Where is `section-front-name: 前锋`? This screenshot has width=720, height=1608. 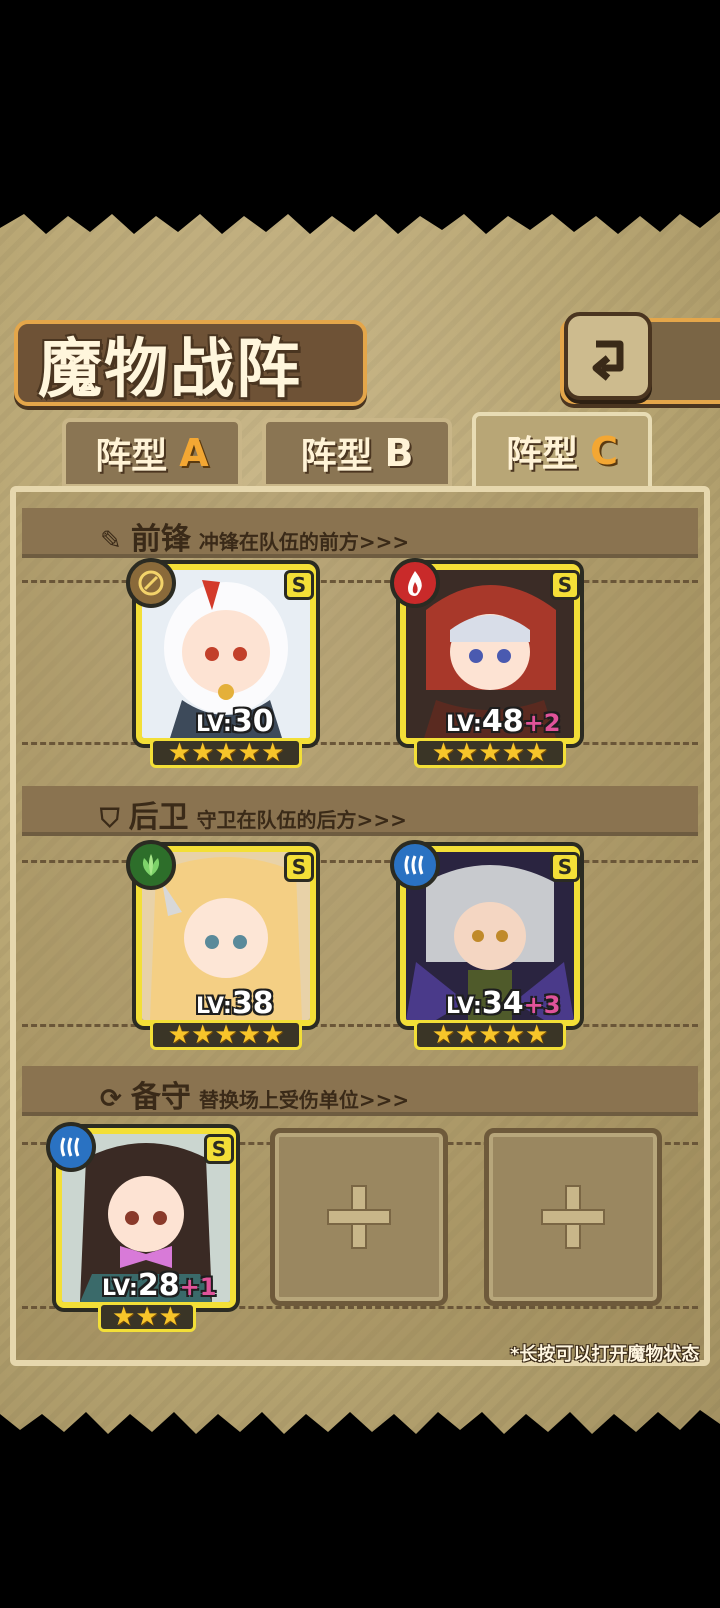
section-front-name: 前锋 is located at coordinates (160, 539).